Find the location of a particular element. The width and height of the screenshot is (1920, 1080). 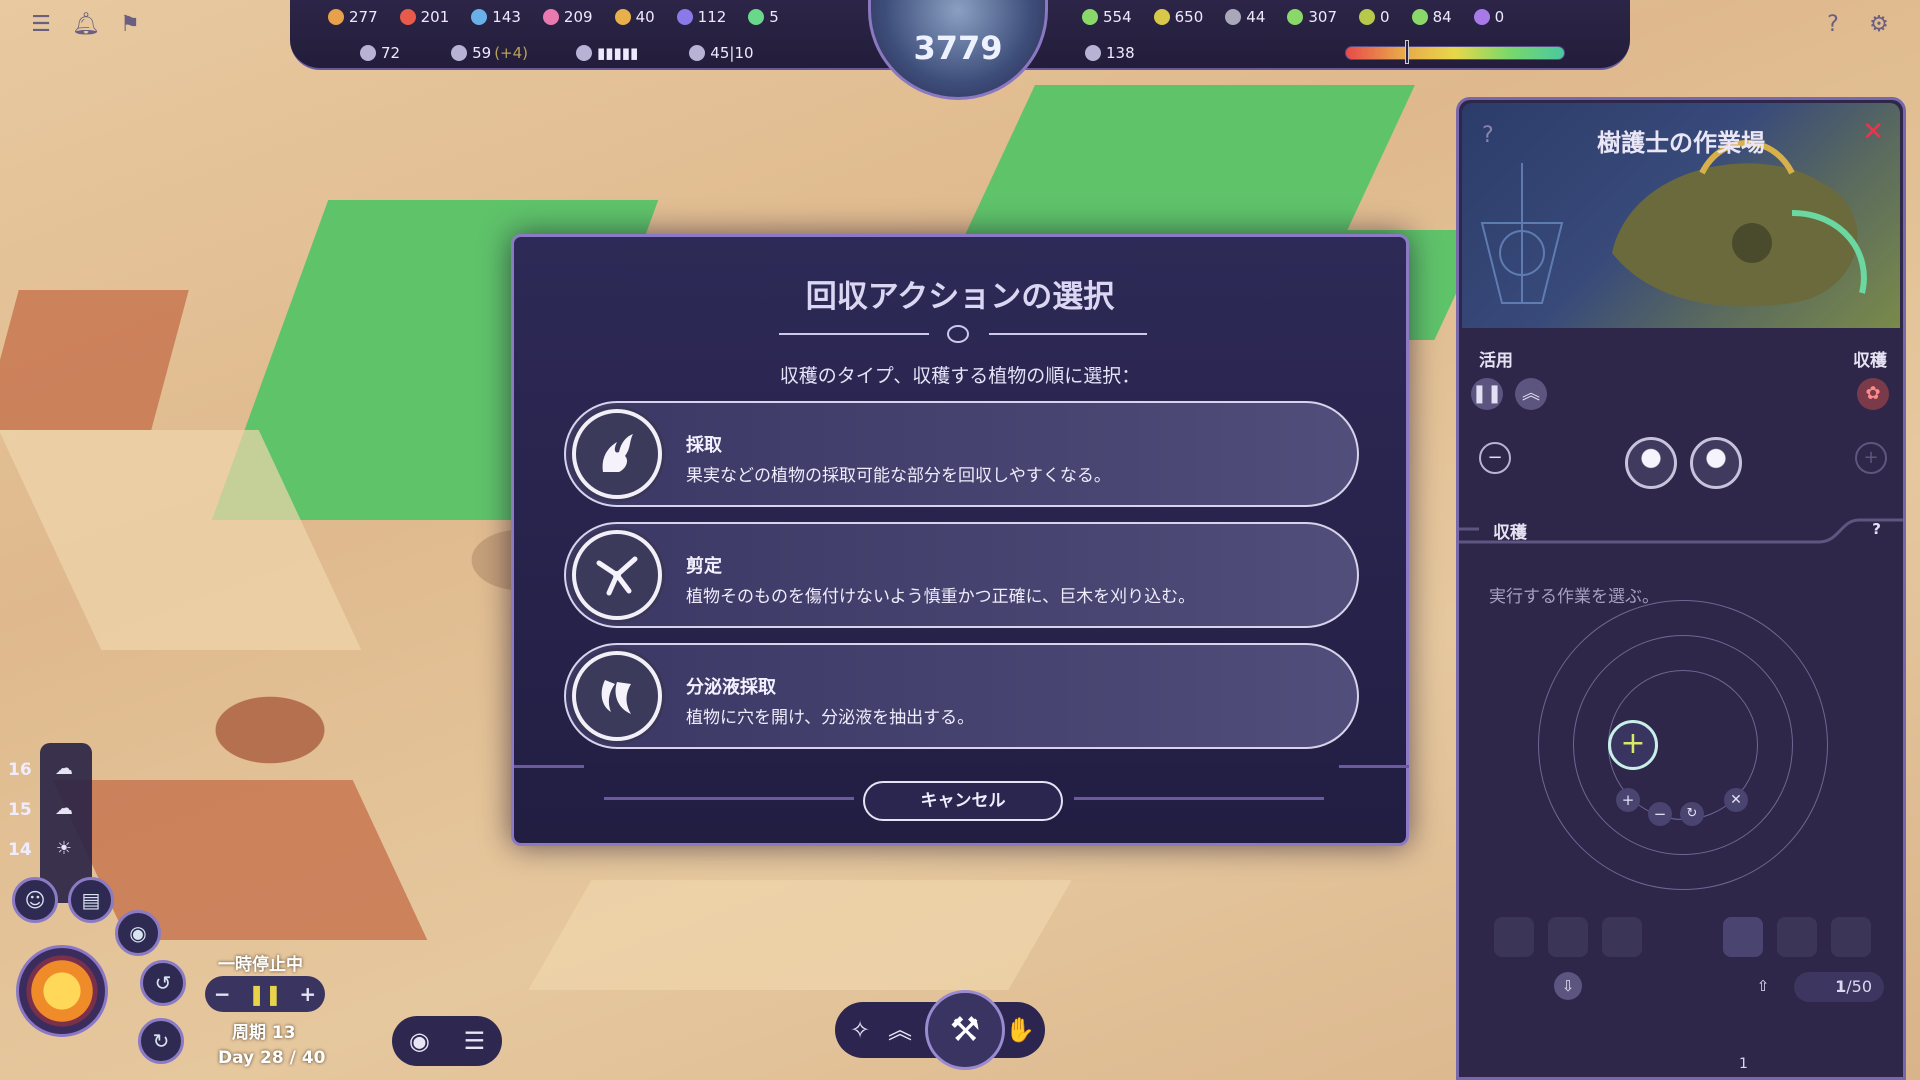

resource-item: 201 is located at coordinates (424, 17).